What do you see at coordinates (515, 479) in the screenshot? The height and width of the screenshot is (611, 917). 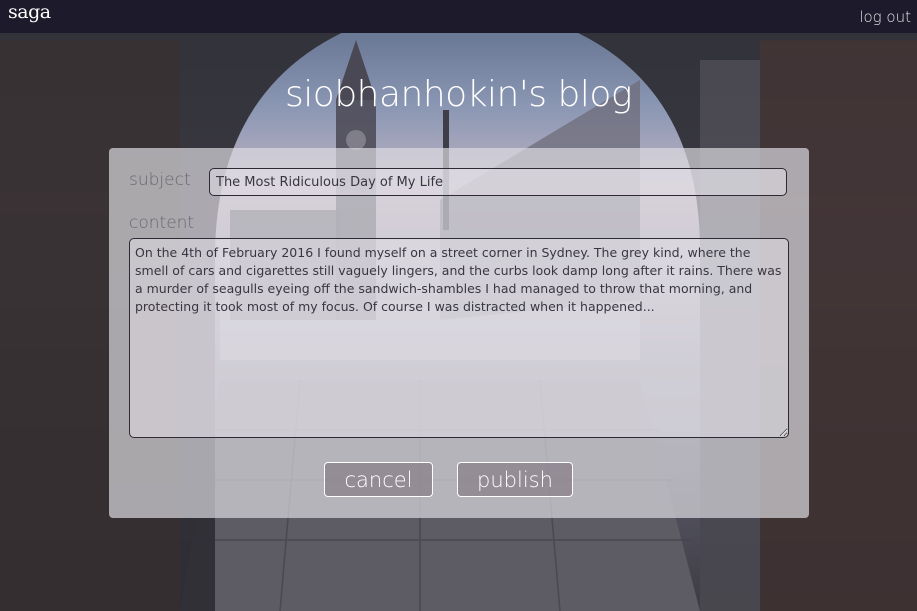 I see `publish-button: publish` at bounding box center [515, 479].